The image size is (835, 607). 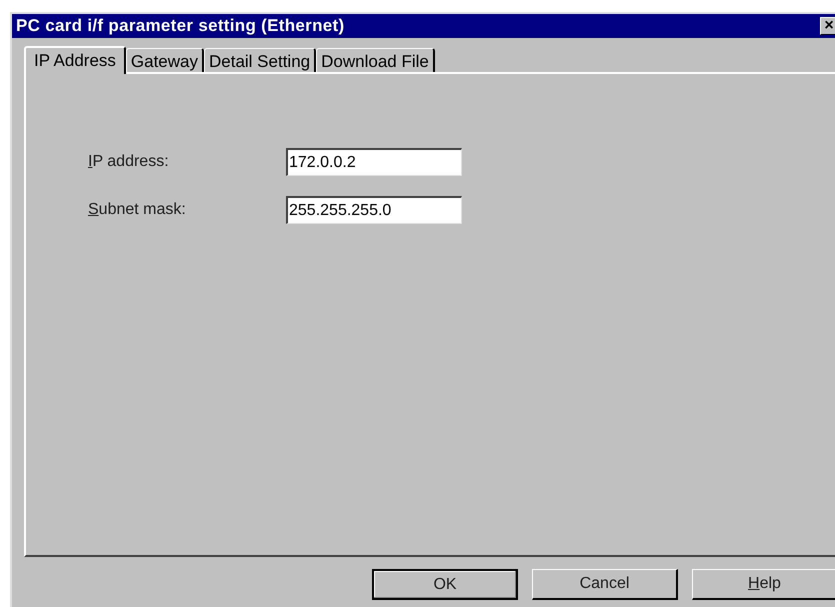 I want to click on input-field: 172.0.0.2, so click(x=374, y=162).